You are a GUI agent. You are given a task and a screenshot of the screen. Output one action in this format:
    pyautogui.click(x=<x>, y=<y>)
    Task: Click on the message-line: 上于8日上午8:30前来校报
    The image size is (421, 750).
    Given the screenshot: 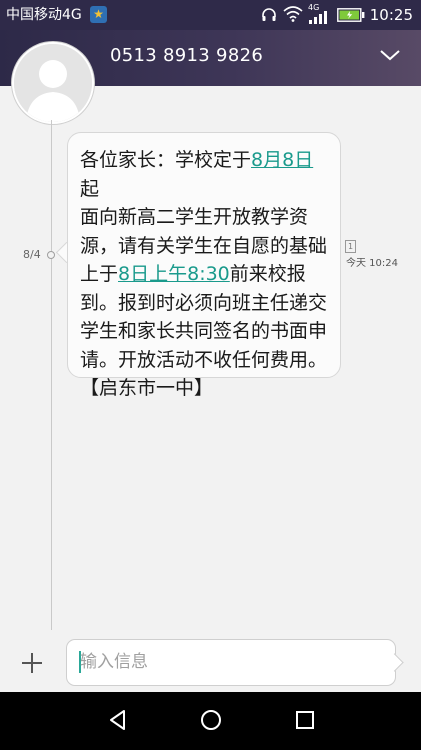 What is the action you would take?
    pyautogui.click(x=206, y=274)
    